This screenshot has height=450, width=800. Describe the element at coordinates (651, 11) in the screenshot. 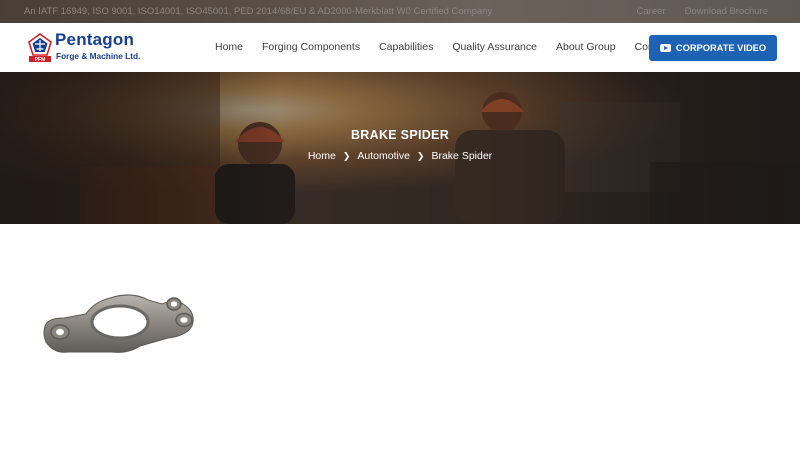

I see `career-link: Career` at that location.